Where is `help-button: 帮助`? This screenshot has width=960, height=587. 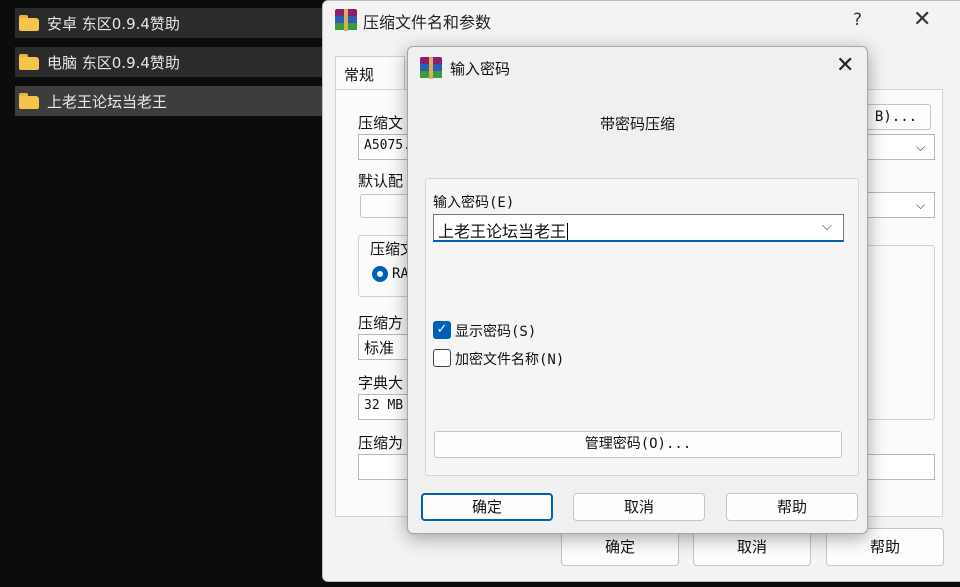 help-button: 帮助 is located at coordinates (792, 507).